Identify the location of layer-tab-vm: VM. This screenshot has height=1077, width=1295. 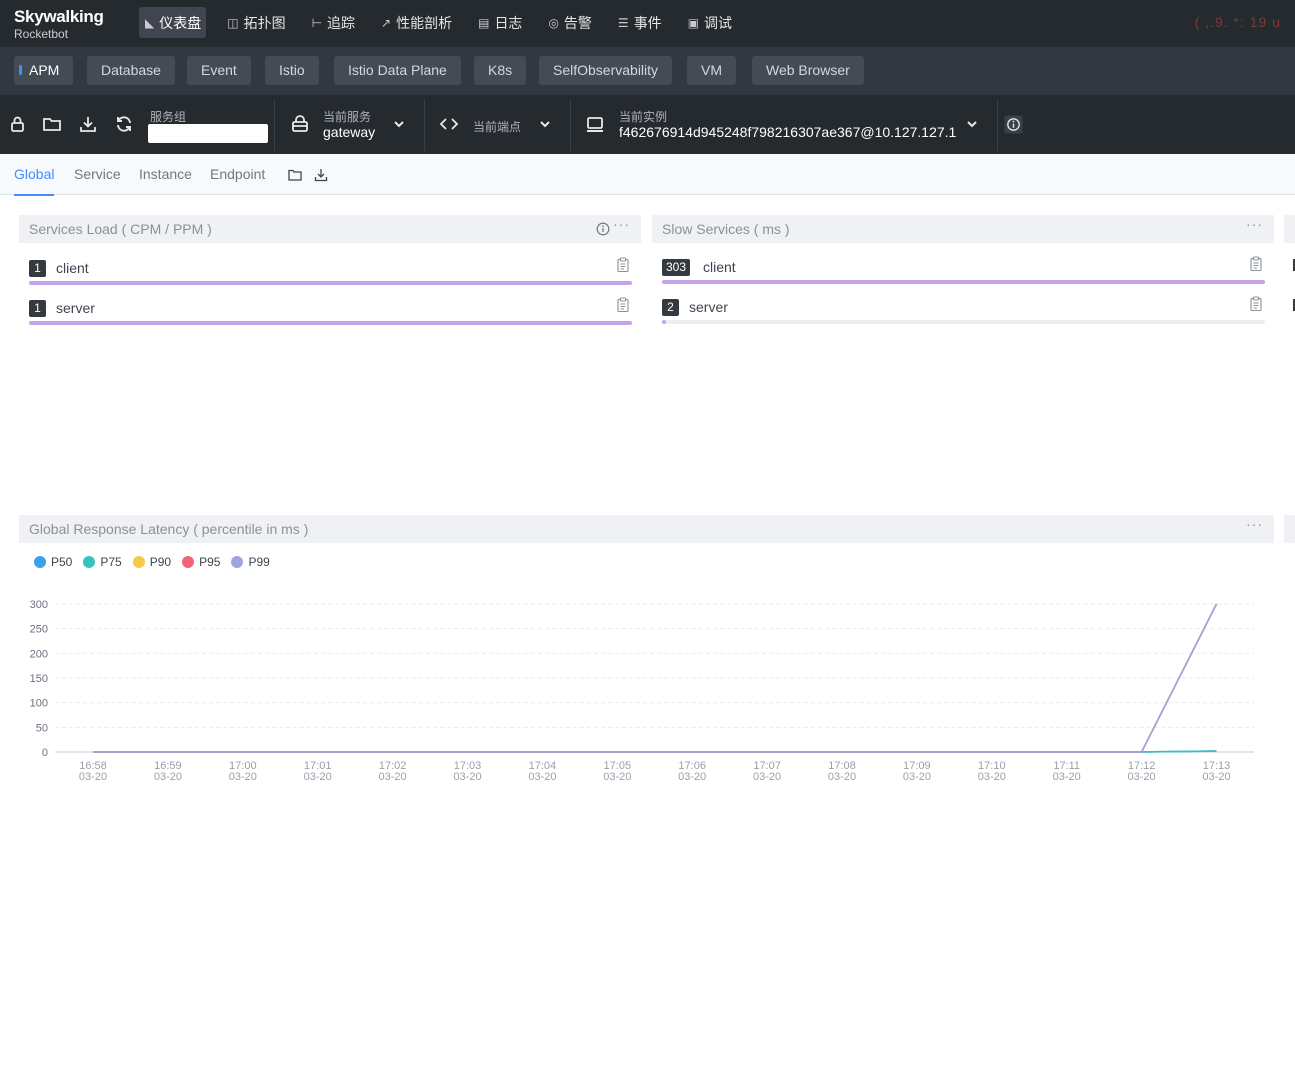
(711, 70).